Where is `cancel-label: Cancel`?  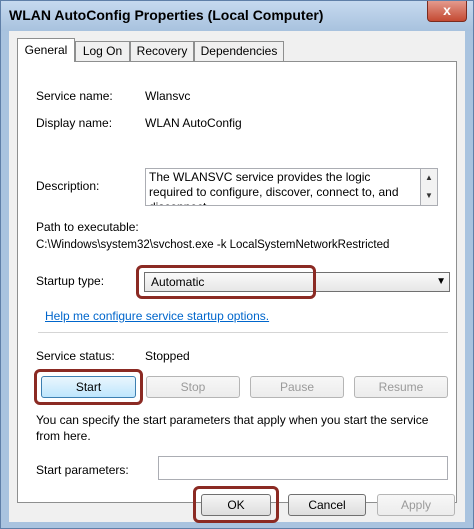 cancel-label: Cancel is located at coordinates (327, 505).